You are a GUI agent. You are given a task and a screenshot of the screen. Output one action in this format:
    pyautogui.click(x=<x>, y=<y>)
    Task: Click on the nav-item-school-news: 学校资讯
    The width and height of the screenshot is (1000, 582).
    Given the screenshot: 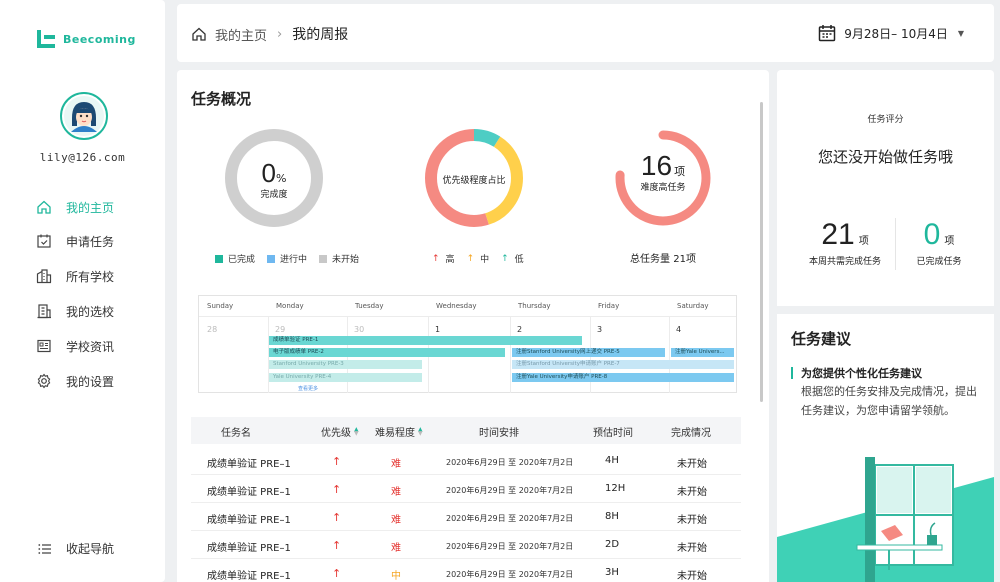 What is the action you would take?
    pyautogui.click(x=75, y=346)
    